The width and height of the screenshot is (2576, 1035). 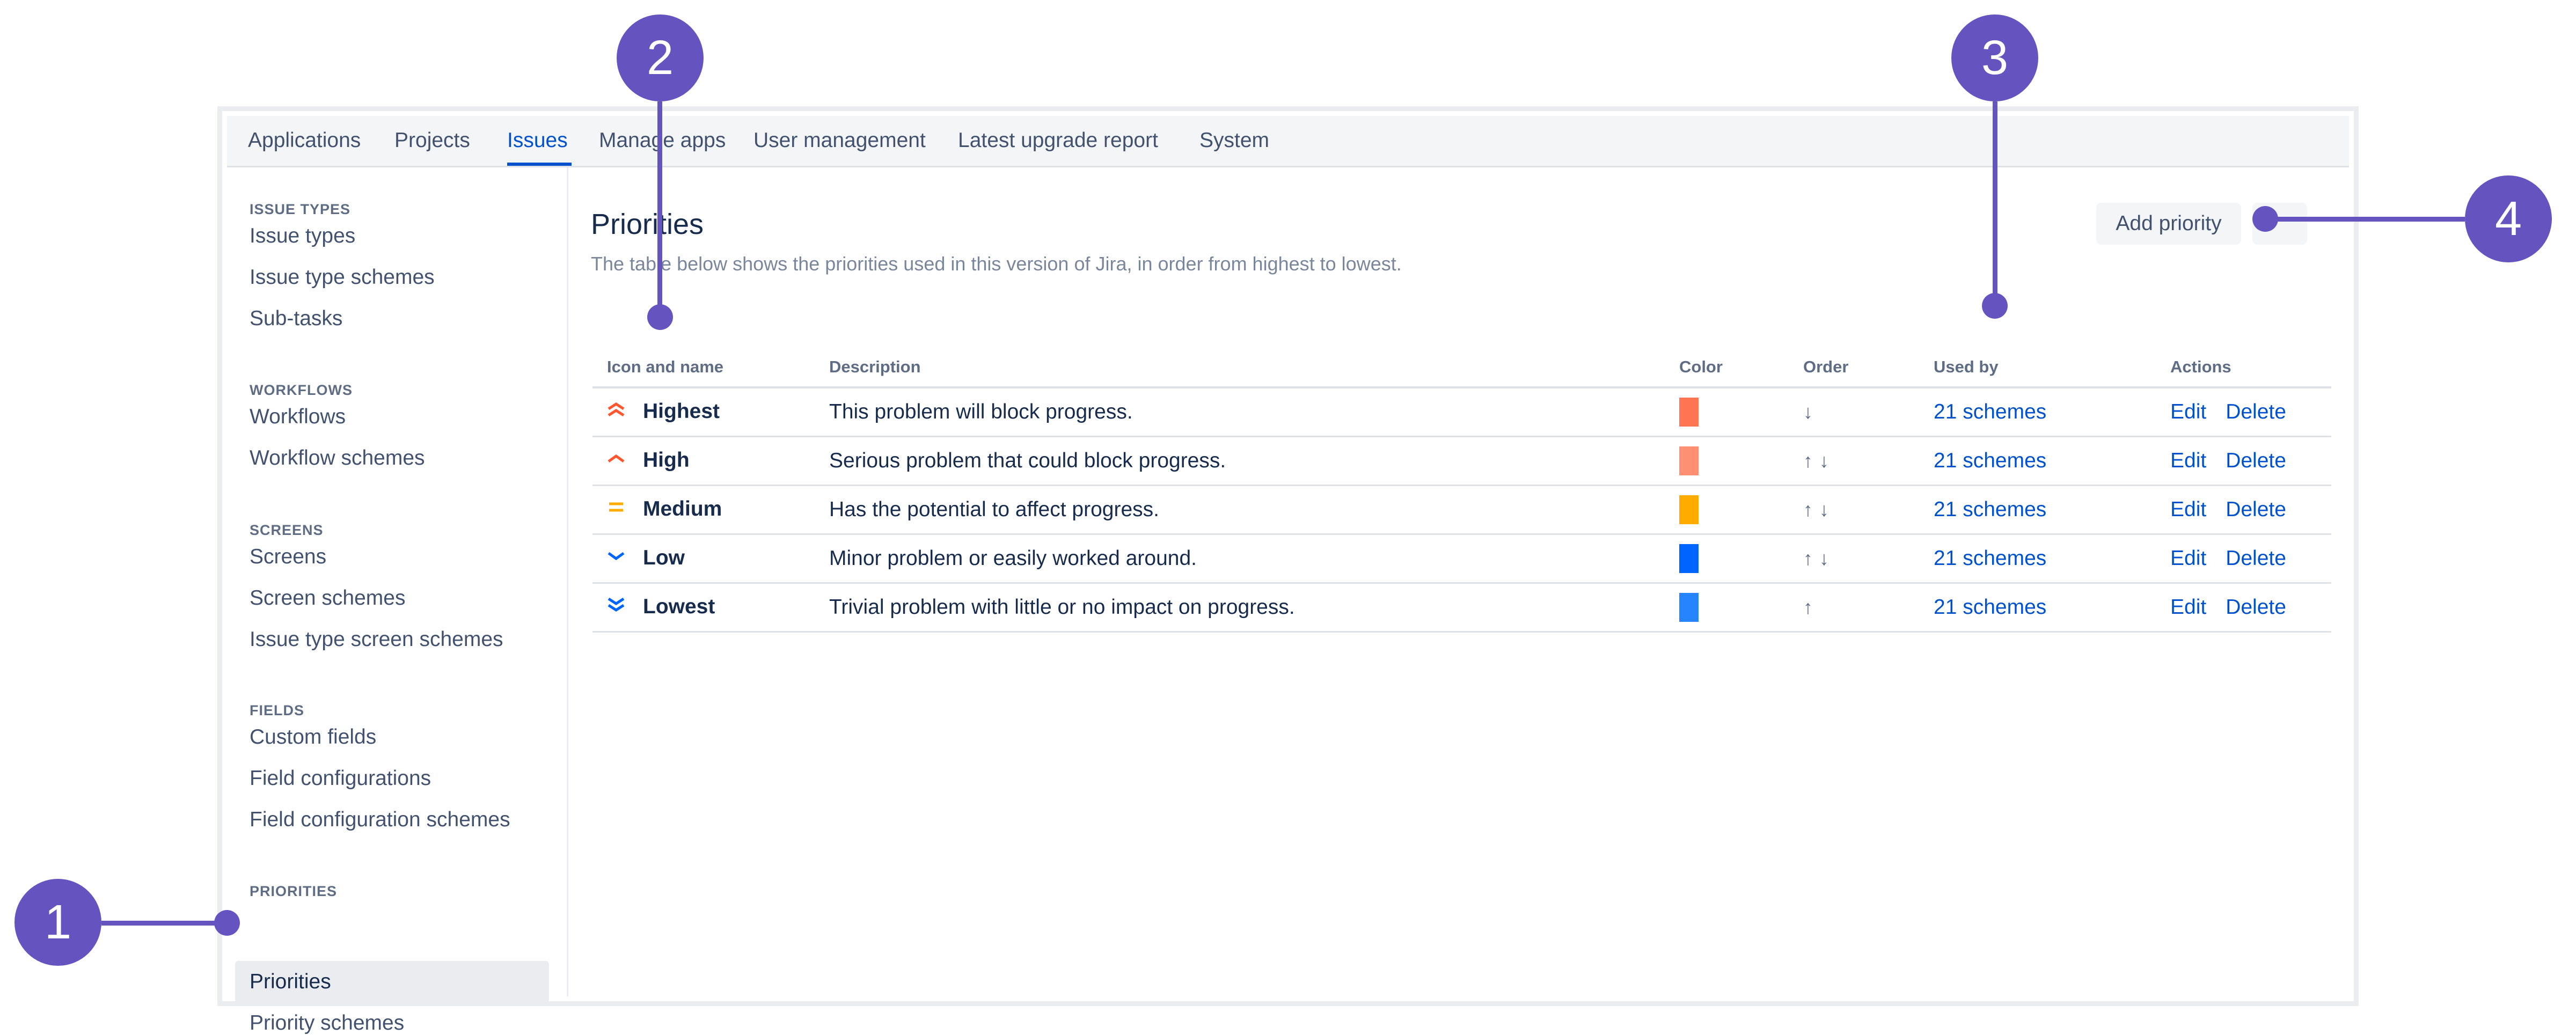 What do you see at coordinates (298, 417) in the screenshot?
I see `sidebar-item-workflows: Workflows` at bounding box center [298, 417].